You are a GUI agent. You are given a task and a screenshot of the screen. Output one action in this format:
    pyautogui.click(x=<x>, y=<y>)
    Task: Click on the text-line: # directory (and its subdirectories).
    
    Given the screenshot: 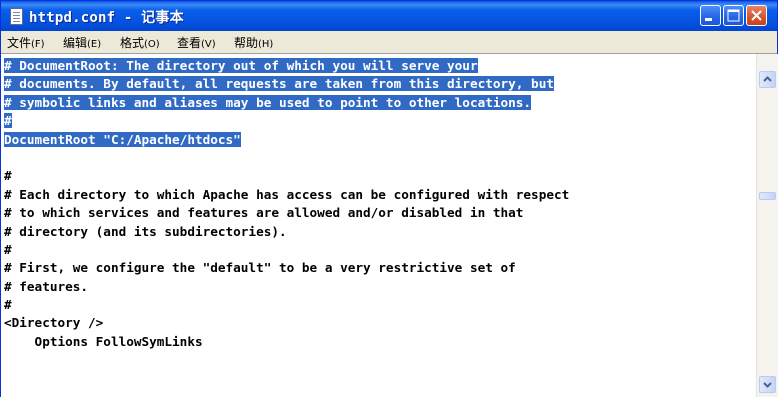 What is the action you would take?
    pyautogui.click(x=145, y=231)
    